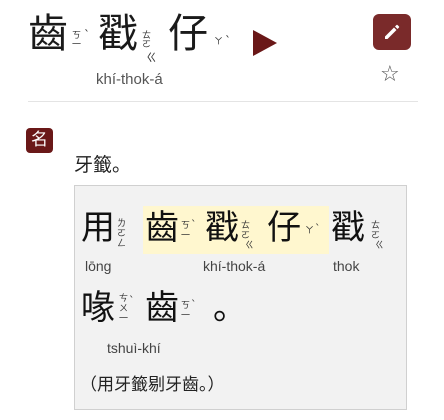  I want to click on headword-romanization: khí-thok-á, so click(129, 79).